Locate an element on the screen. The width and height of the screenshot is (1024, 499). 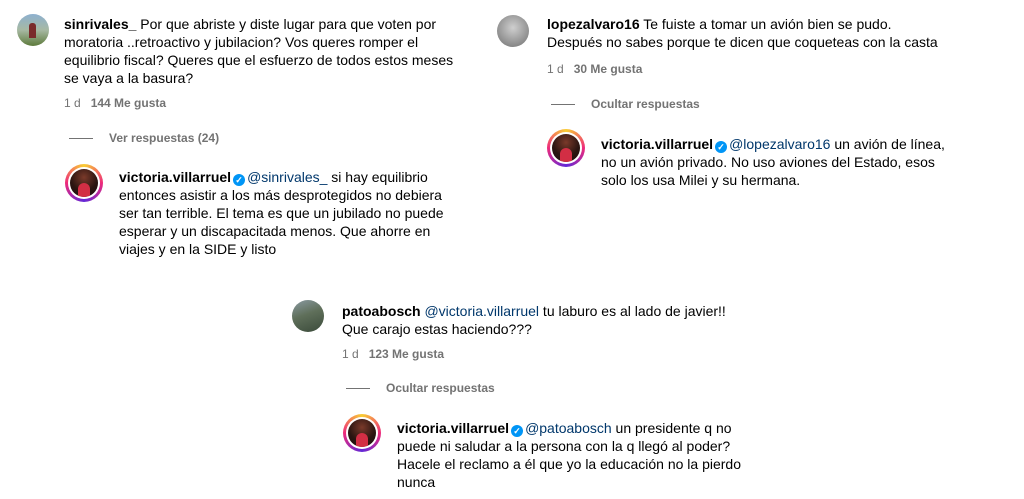
comment-meta: 1 d 144 Me gusta is located at coordinates (115, 103).